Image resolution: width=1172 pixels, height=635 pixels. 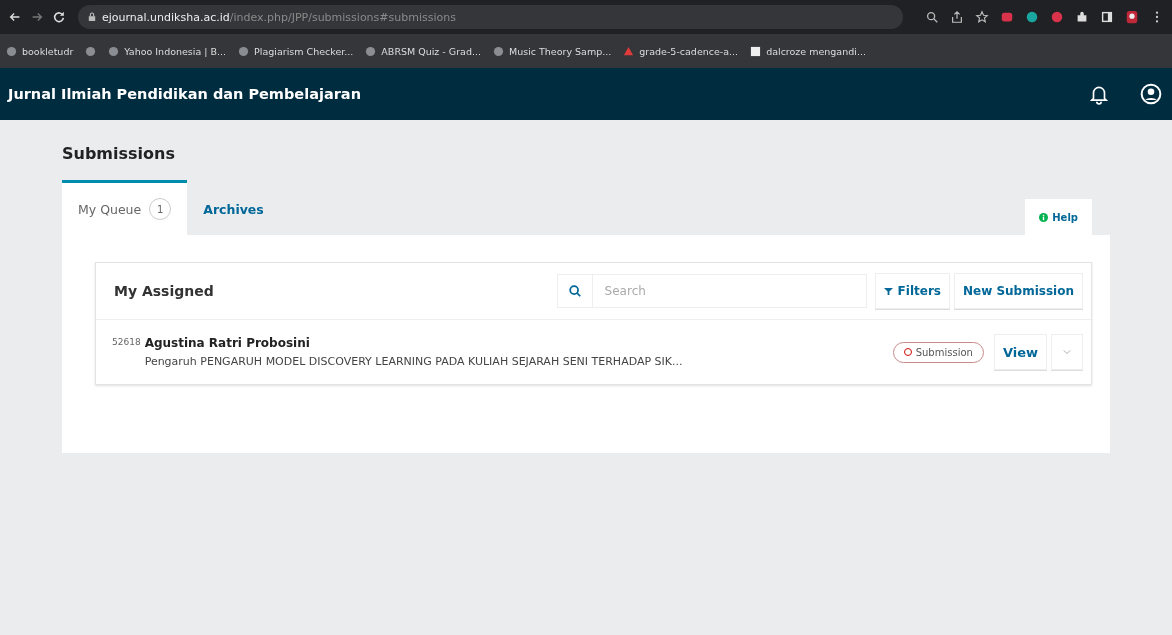 I want to click on search-button, so click(x=574, y=291).